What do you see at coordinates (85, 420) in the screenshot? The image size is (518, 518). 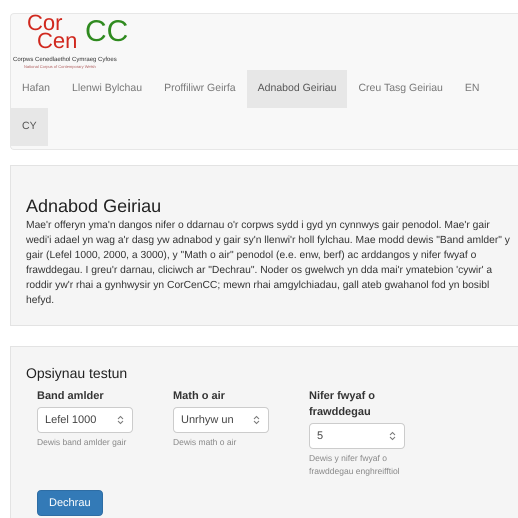 I see `select-field: Lefel 1000` at bounding box center [85, 420].